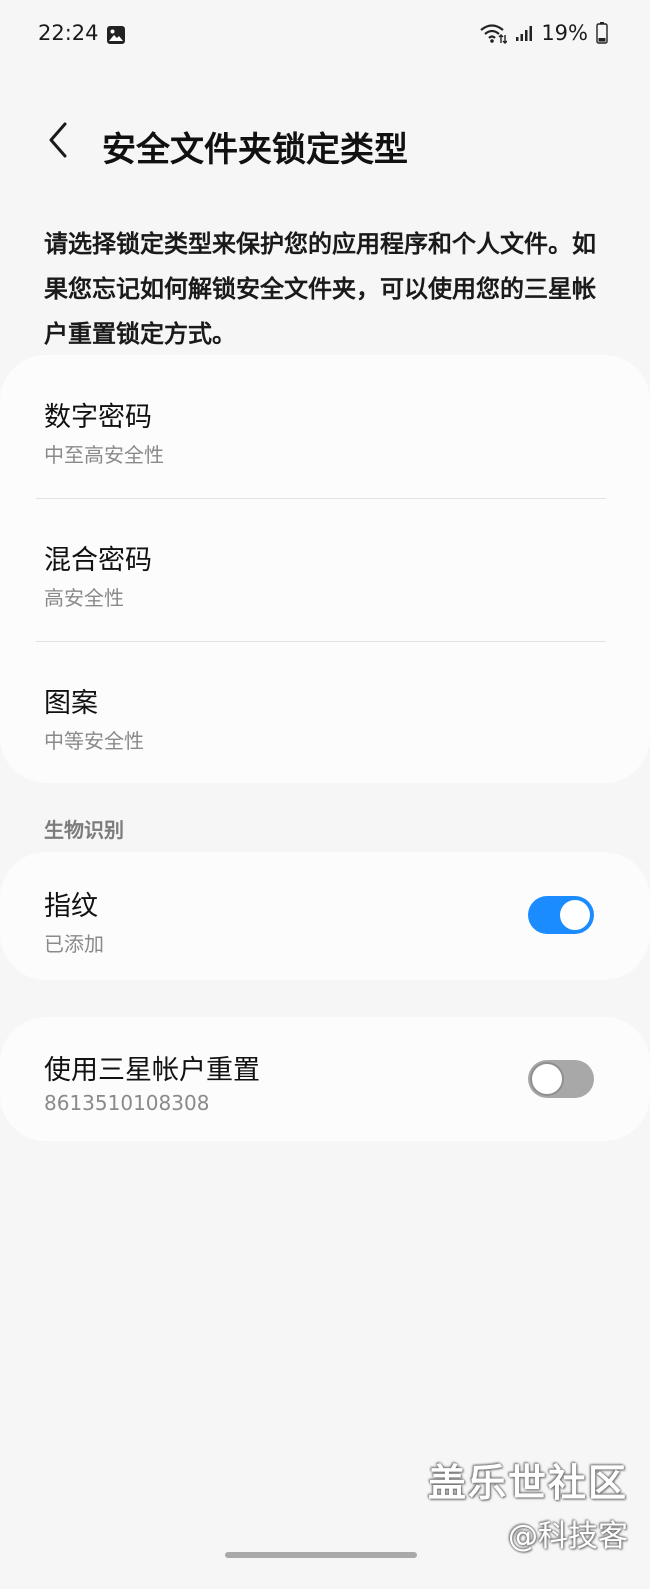  I want to click on lock-option-pin: 数字密码 中至高安全性, so click(325, 426).